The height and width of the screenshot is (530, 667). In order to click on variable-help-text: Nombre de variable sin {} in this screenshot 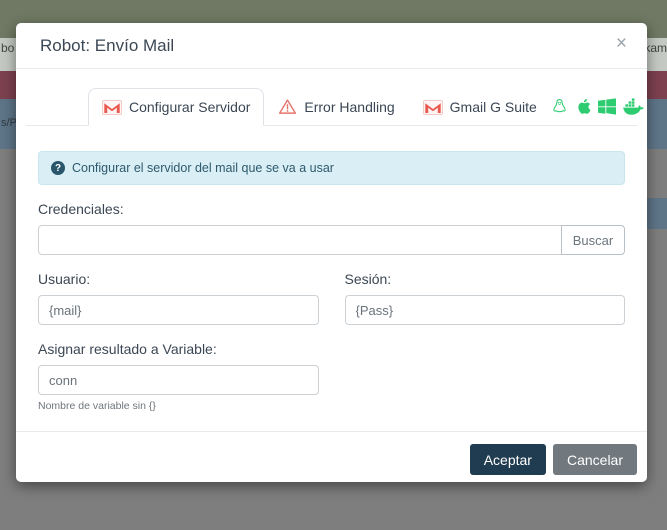, I will do `click(97, 406)`.